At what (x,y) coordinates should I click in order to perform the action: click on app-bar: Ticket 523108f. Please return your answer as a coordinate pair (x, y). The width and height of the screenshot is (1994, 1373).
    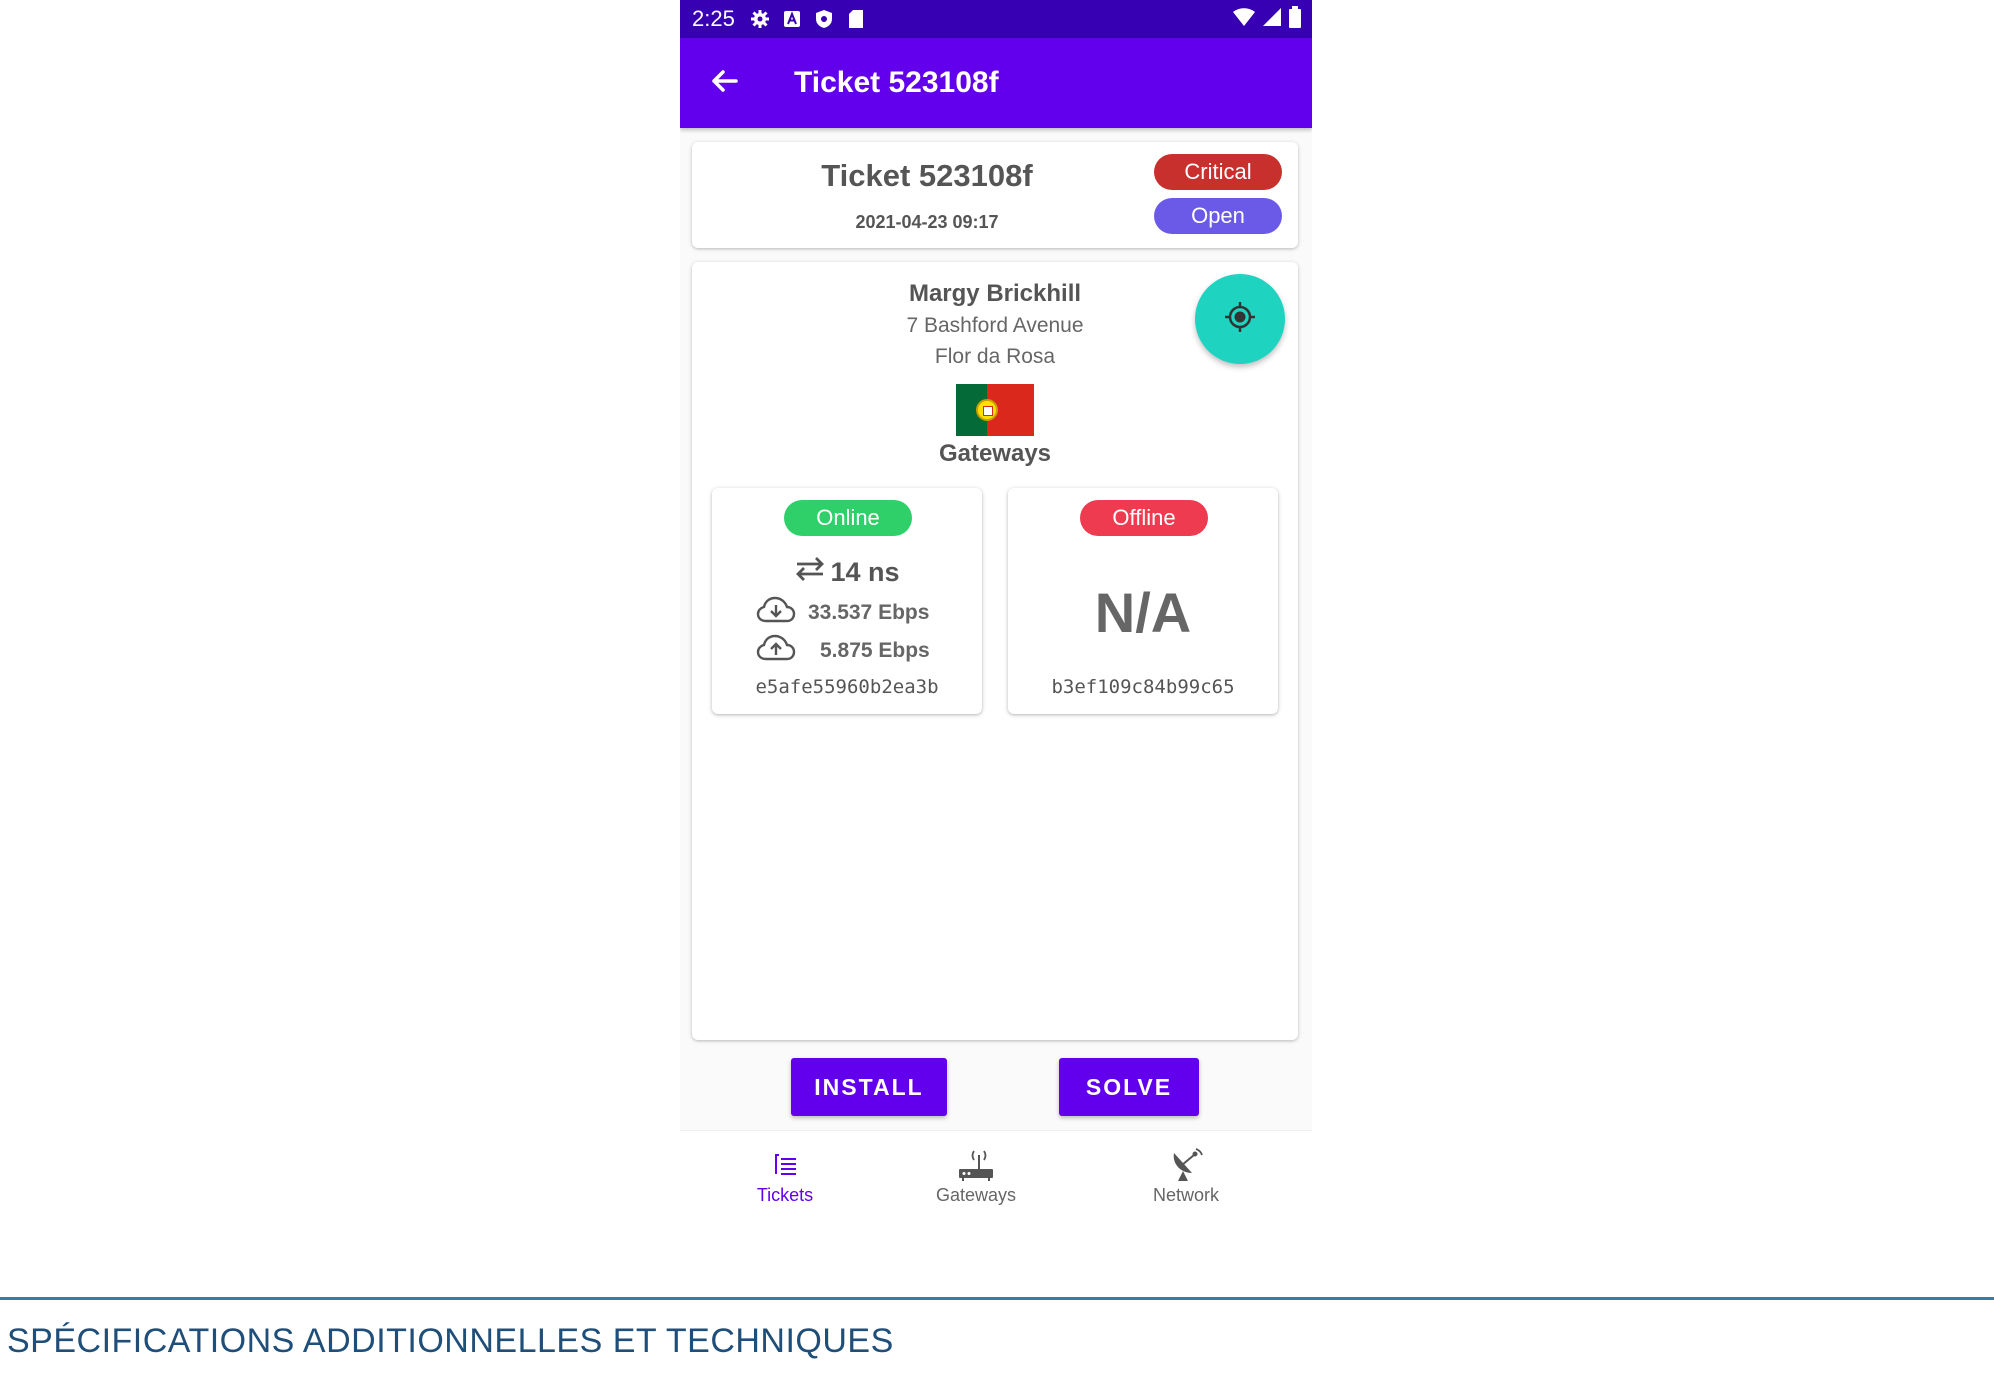
    Looking at the image, I should click on (996, 83).